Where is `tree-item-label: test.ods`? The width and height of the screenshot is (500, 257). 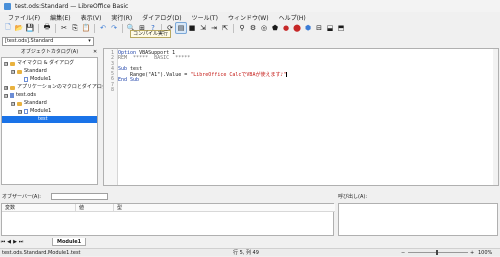 tree-item-label: test.ods is located at coordinates (26, 95).